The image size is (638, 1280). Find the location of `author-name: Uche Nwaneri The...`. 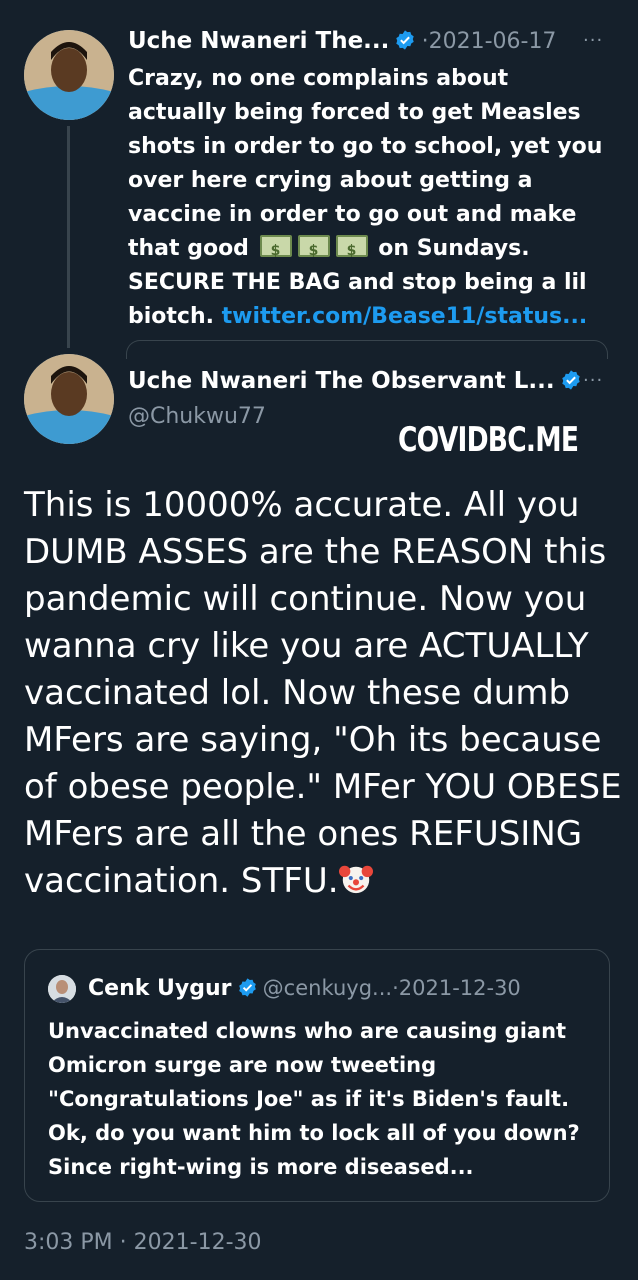

author-name: Uche Nwaneri The... is located at coordinates (258, 41).